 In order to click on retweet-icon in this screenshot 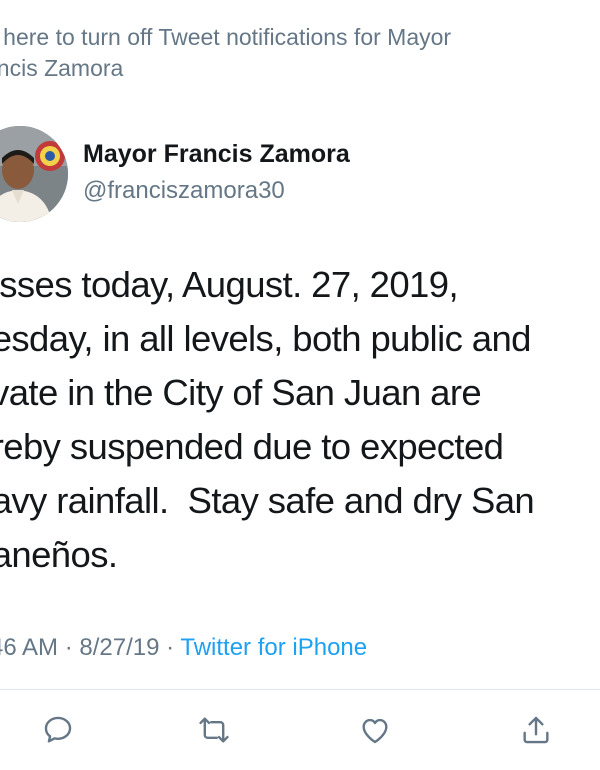, I will do `click(214, 730)`.